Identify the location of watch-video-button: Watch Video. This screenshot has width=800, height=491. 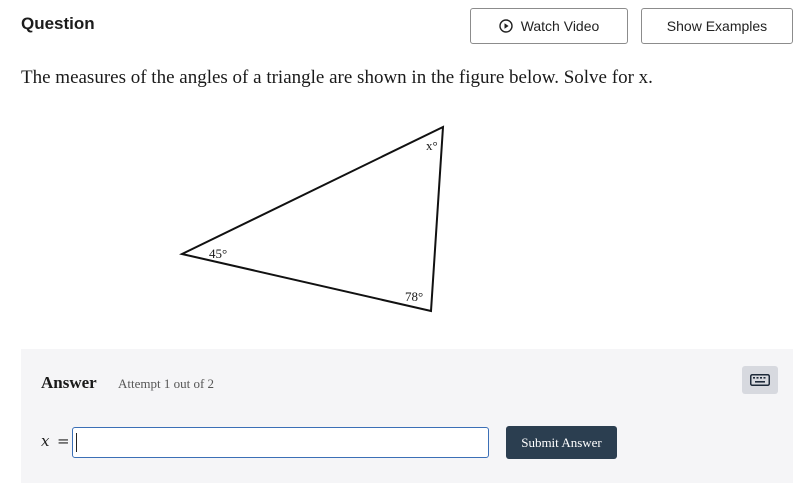
(549, 26).